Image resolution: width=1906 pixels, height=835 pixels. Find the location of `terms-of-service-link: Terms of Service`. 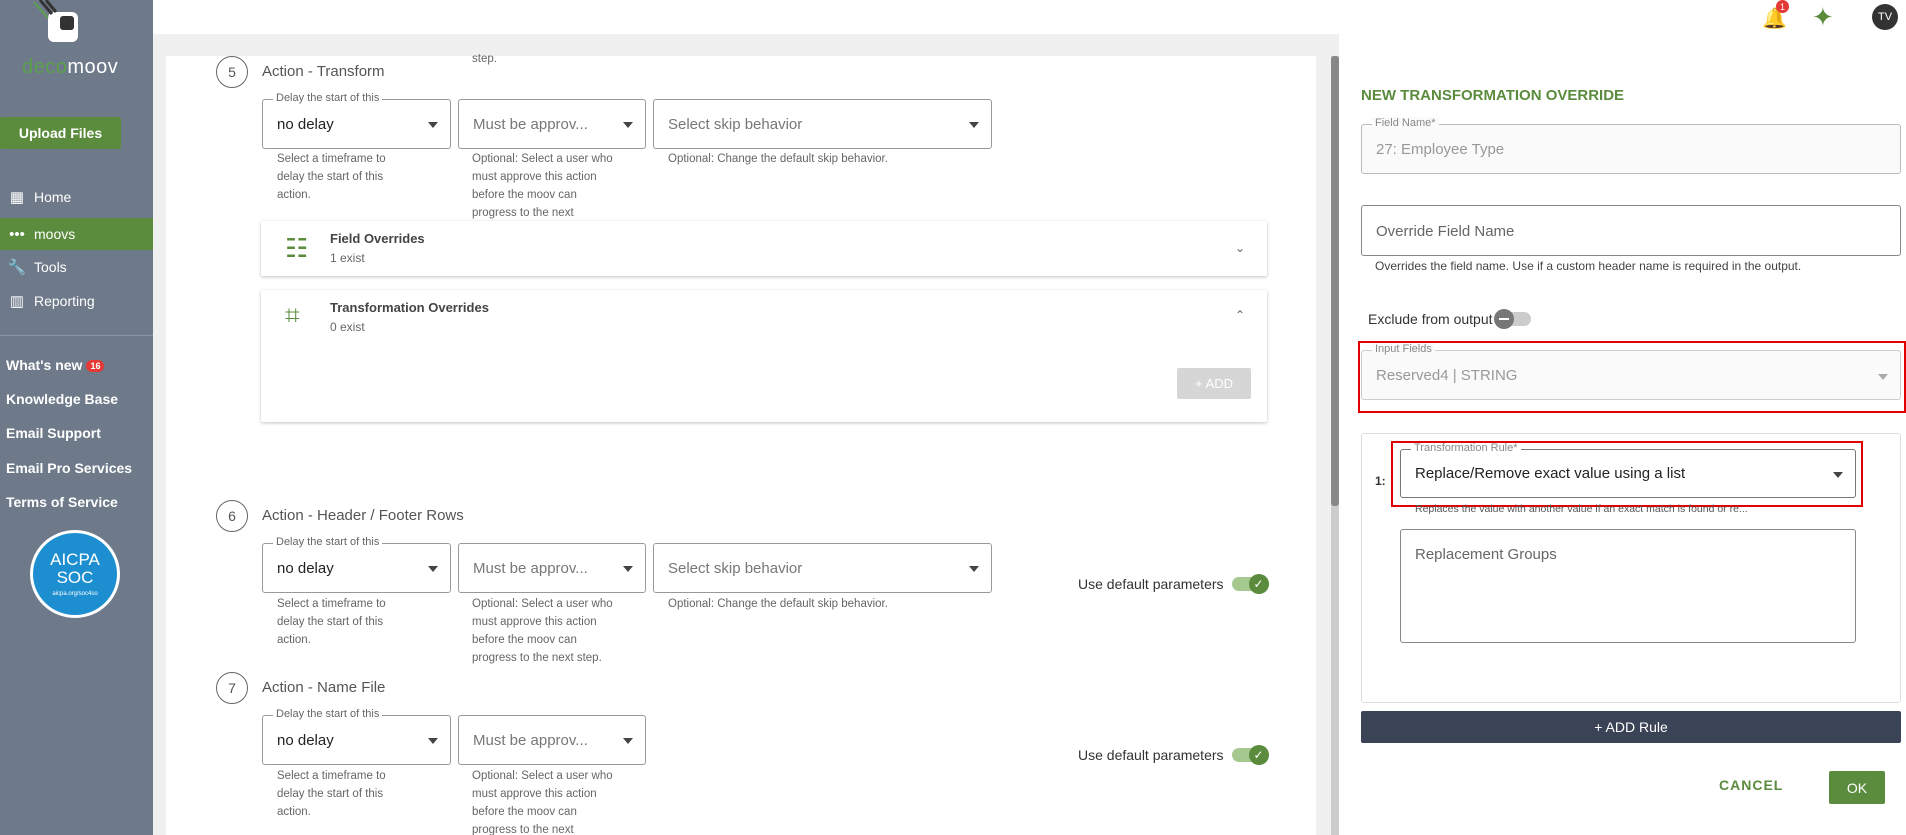

terms-of-service-link: Terms of Service is located at coordinates (62, 502).